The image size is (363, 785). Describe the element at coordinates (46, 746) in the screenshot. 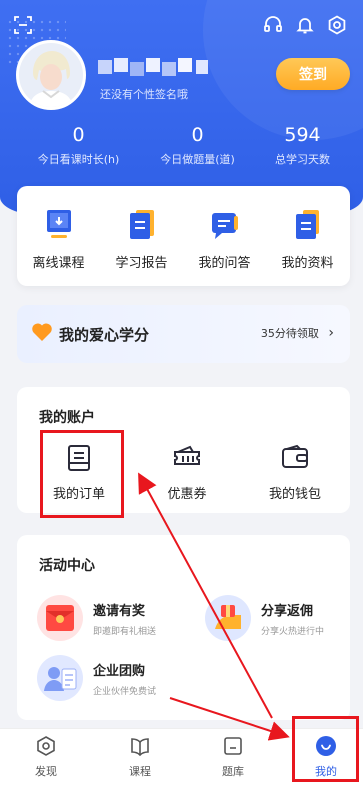

I see `discover-icon` at that location.